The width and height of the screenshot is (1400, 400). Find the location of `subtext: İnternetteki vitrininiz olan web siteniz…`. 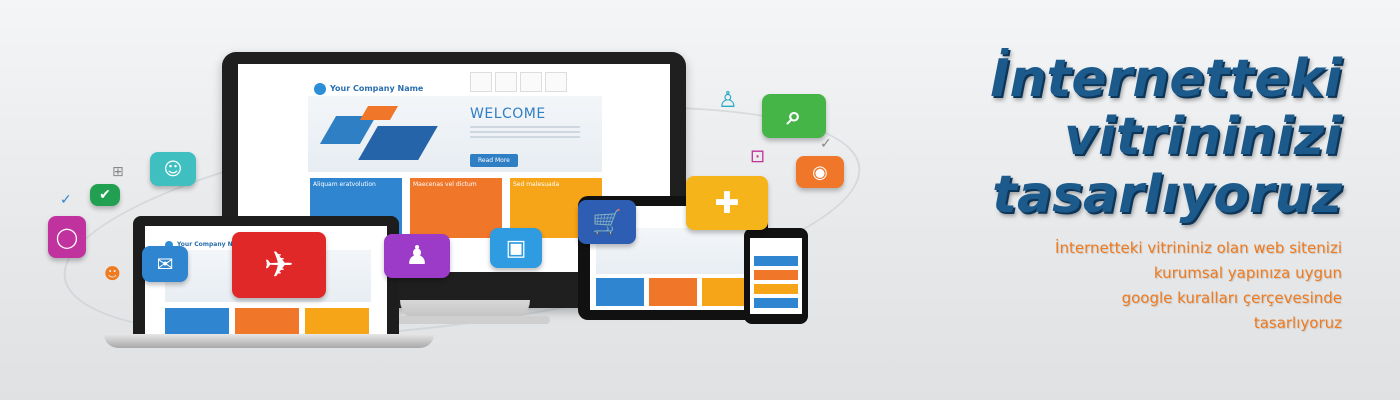

subtext: İnternetteki vitrininiz olan web siteniz… is located at coordinates (1198, 286).